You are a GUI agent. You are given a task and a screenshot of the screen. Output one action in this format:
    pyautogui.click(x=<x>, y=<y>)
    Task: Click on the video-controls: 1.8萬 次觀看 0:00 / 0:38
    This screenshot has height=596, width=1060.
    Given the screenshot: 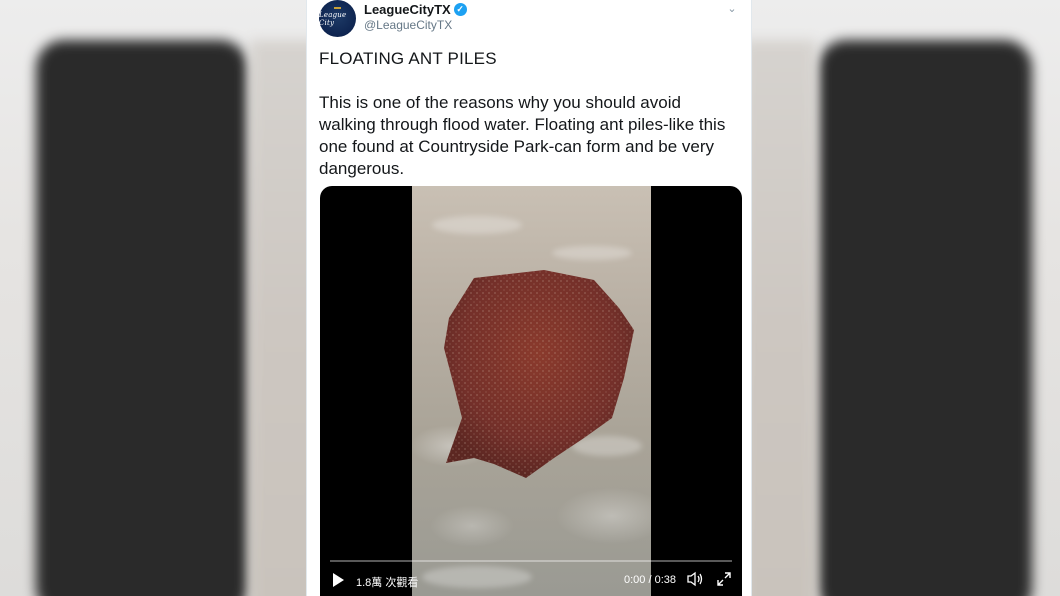 What is the action you would take?
    pyautogui.click(x=531, y=581)
    